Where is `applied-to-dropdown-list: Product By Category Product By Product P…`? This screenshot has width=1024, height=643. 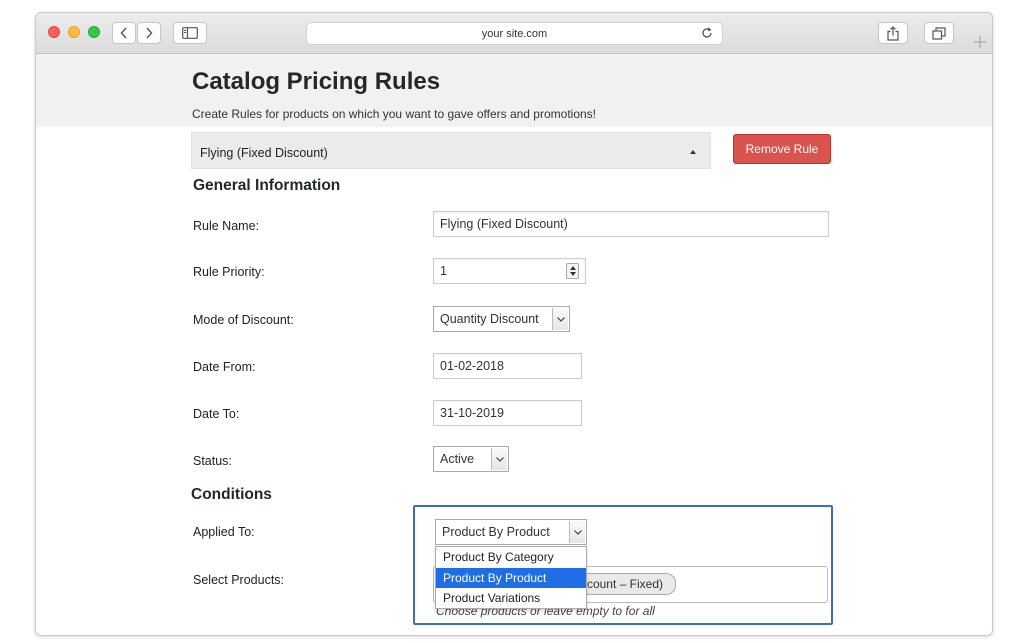 applied-to-dropdown-list: Product By Category Product By Product P… is located at coordinates (511, 577).